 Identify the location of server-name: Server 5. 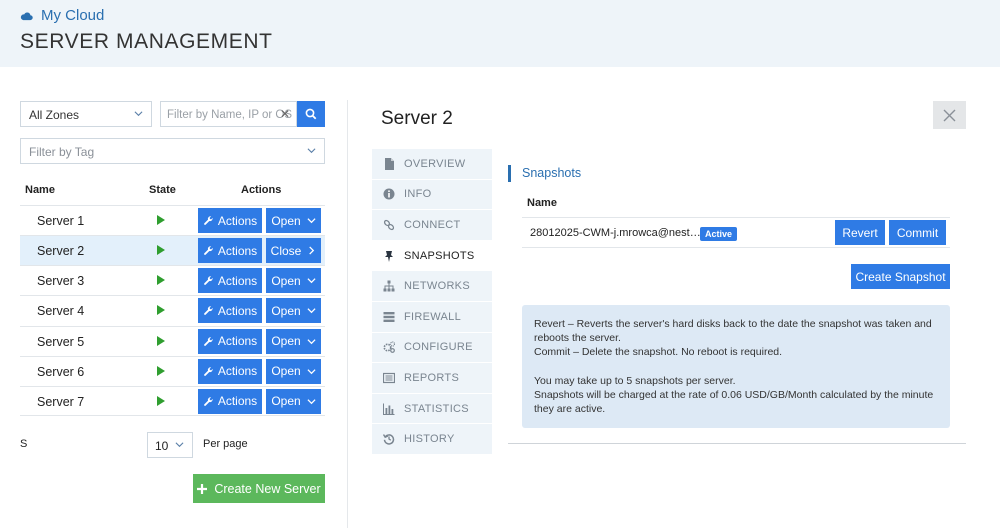
(61, 341).